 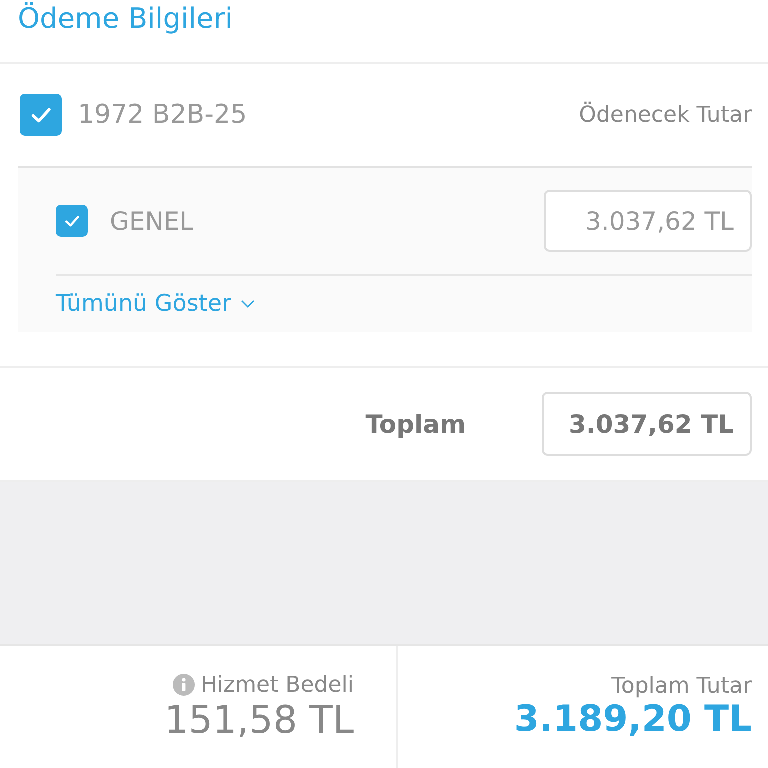 What do you see at coordinates (648, 221) in the screenshot?
I see `amount-field: 3.037,62 TL` at bounding box center [648, 221].